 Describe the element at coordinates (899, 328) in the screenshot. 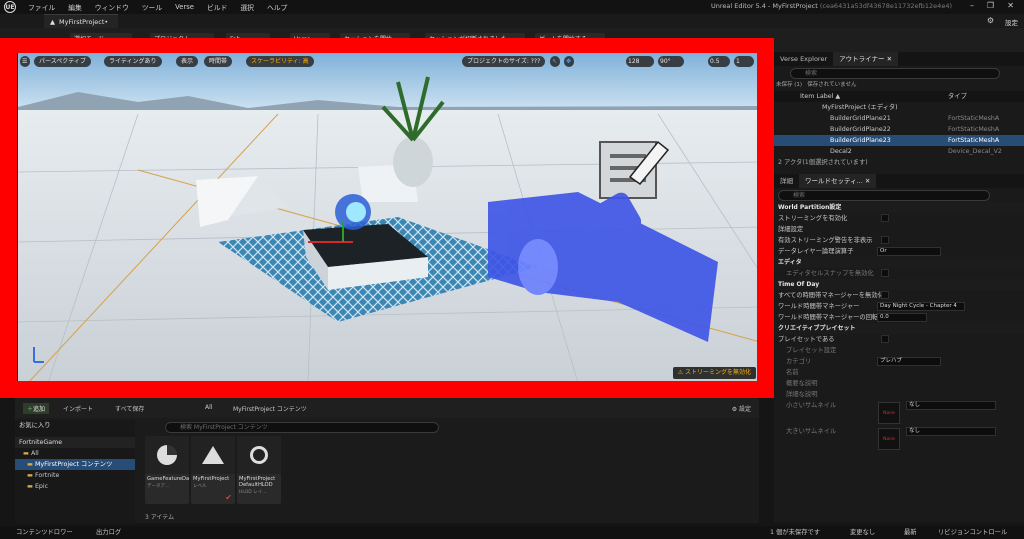

I see `details-section-header: クリエイティブプレイセット` at that location.